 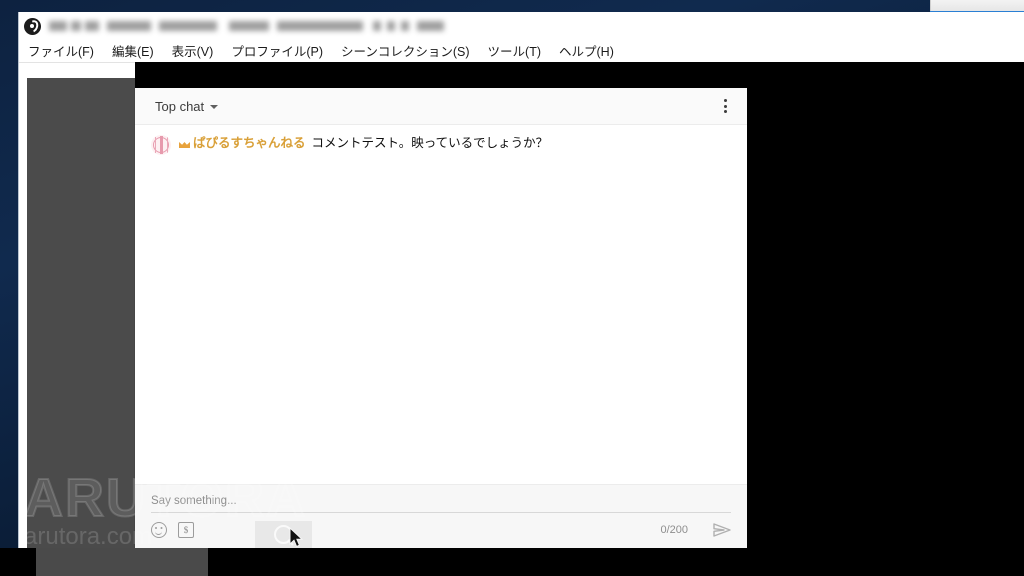 What do you see at coordinates (441, 516) in the screenshot?
I see `chat-composer: Say something... $ 0/200` at bounding box center [441, 516].